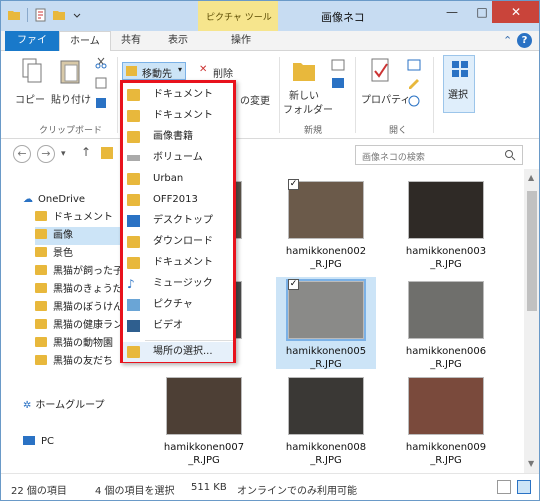  Describe the element at coordinates (460, 69) in the screenshot. I see `select-all-icon` at that location.